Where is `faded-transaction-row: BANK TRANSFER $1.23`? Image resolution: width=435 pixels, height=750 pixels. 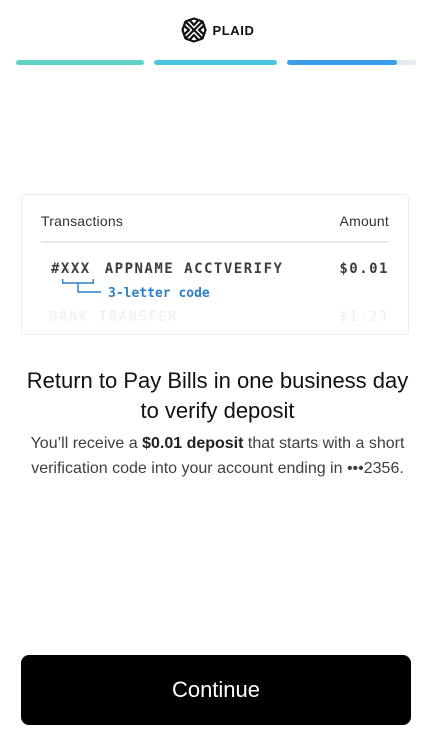
faded-transaction-row: BANK TRANSFER $1.23 is located at coordinates (219, 317).